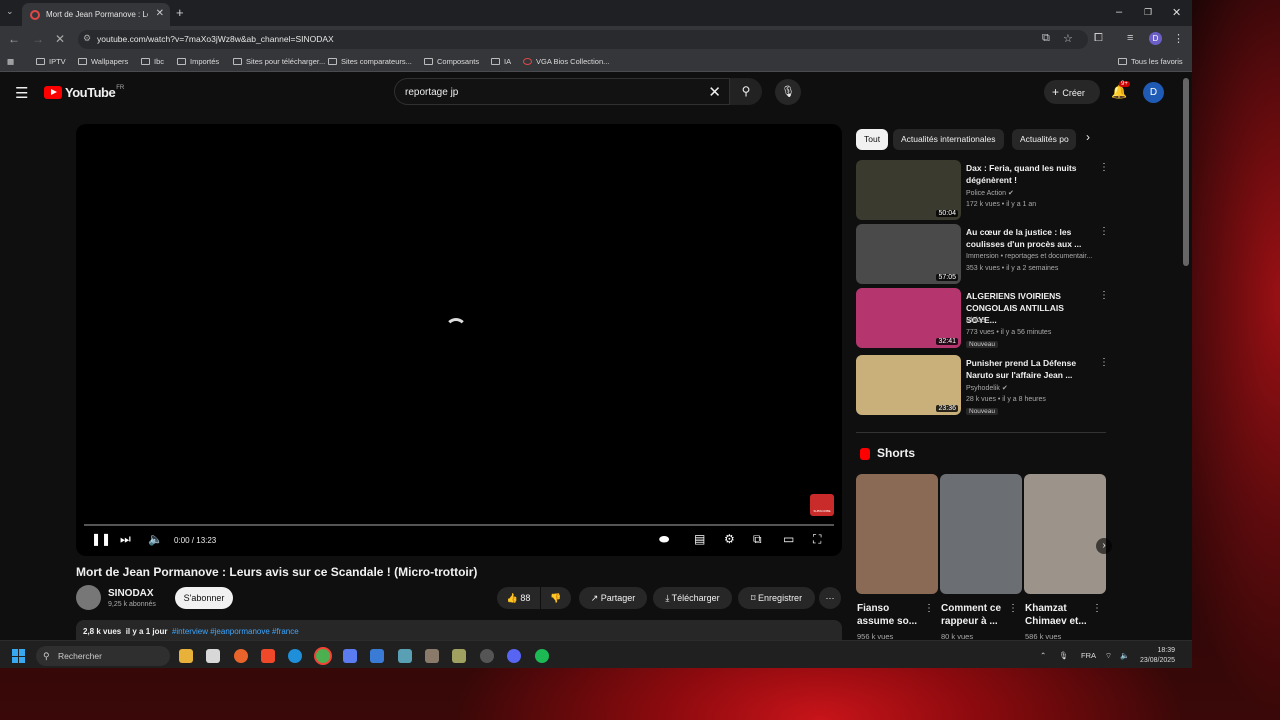 The image size is (1280, 720). What do you see at coordinates (757, 539) in the screenshot?
I see `miniplayer-icon: ⧉` at bounding box center [757, 539].